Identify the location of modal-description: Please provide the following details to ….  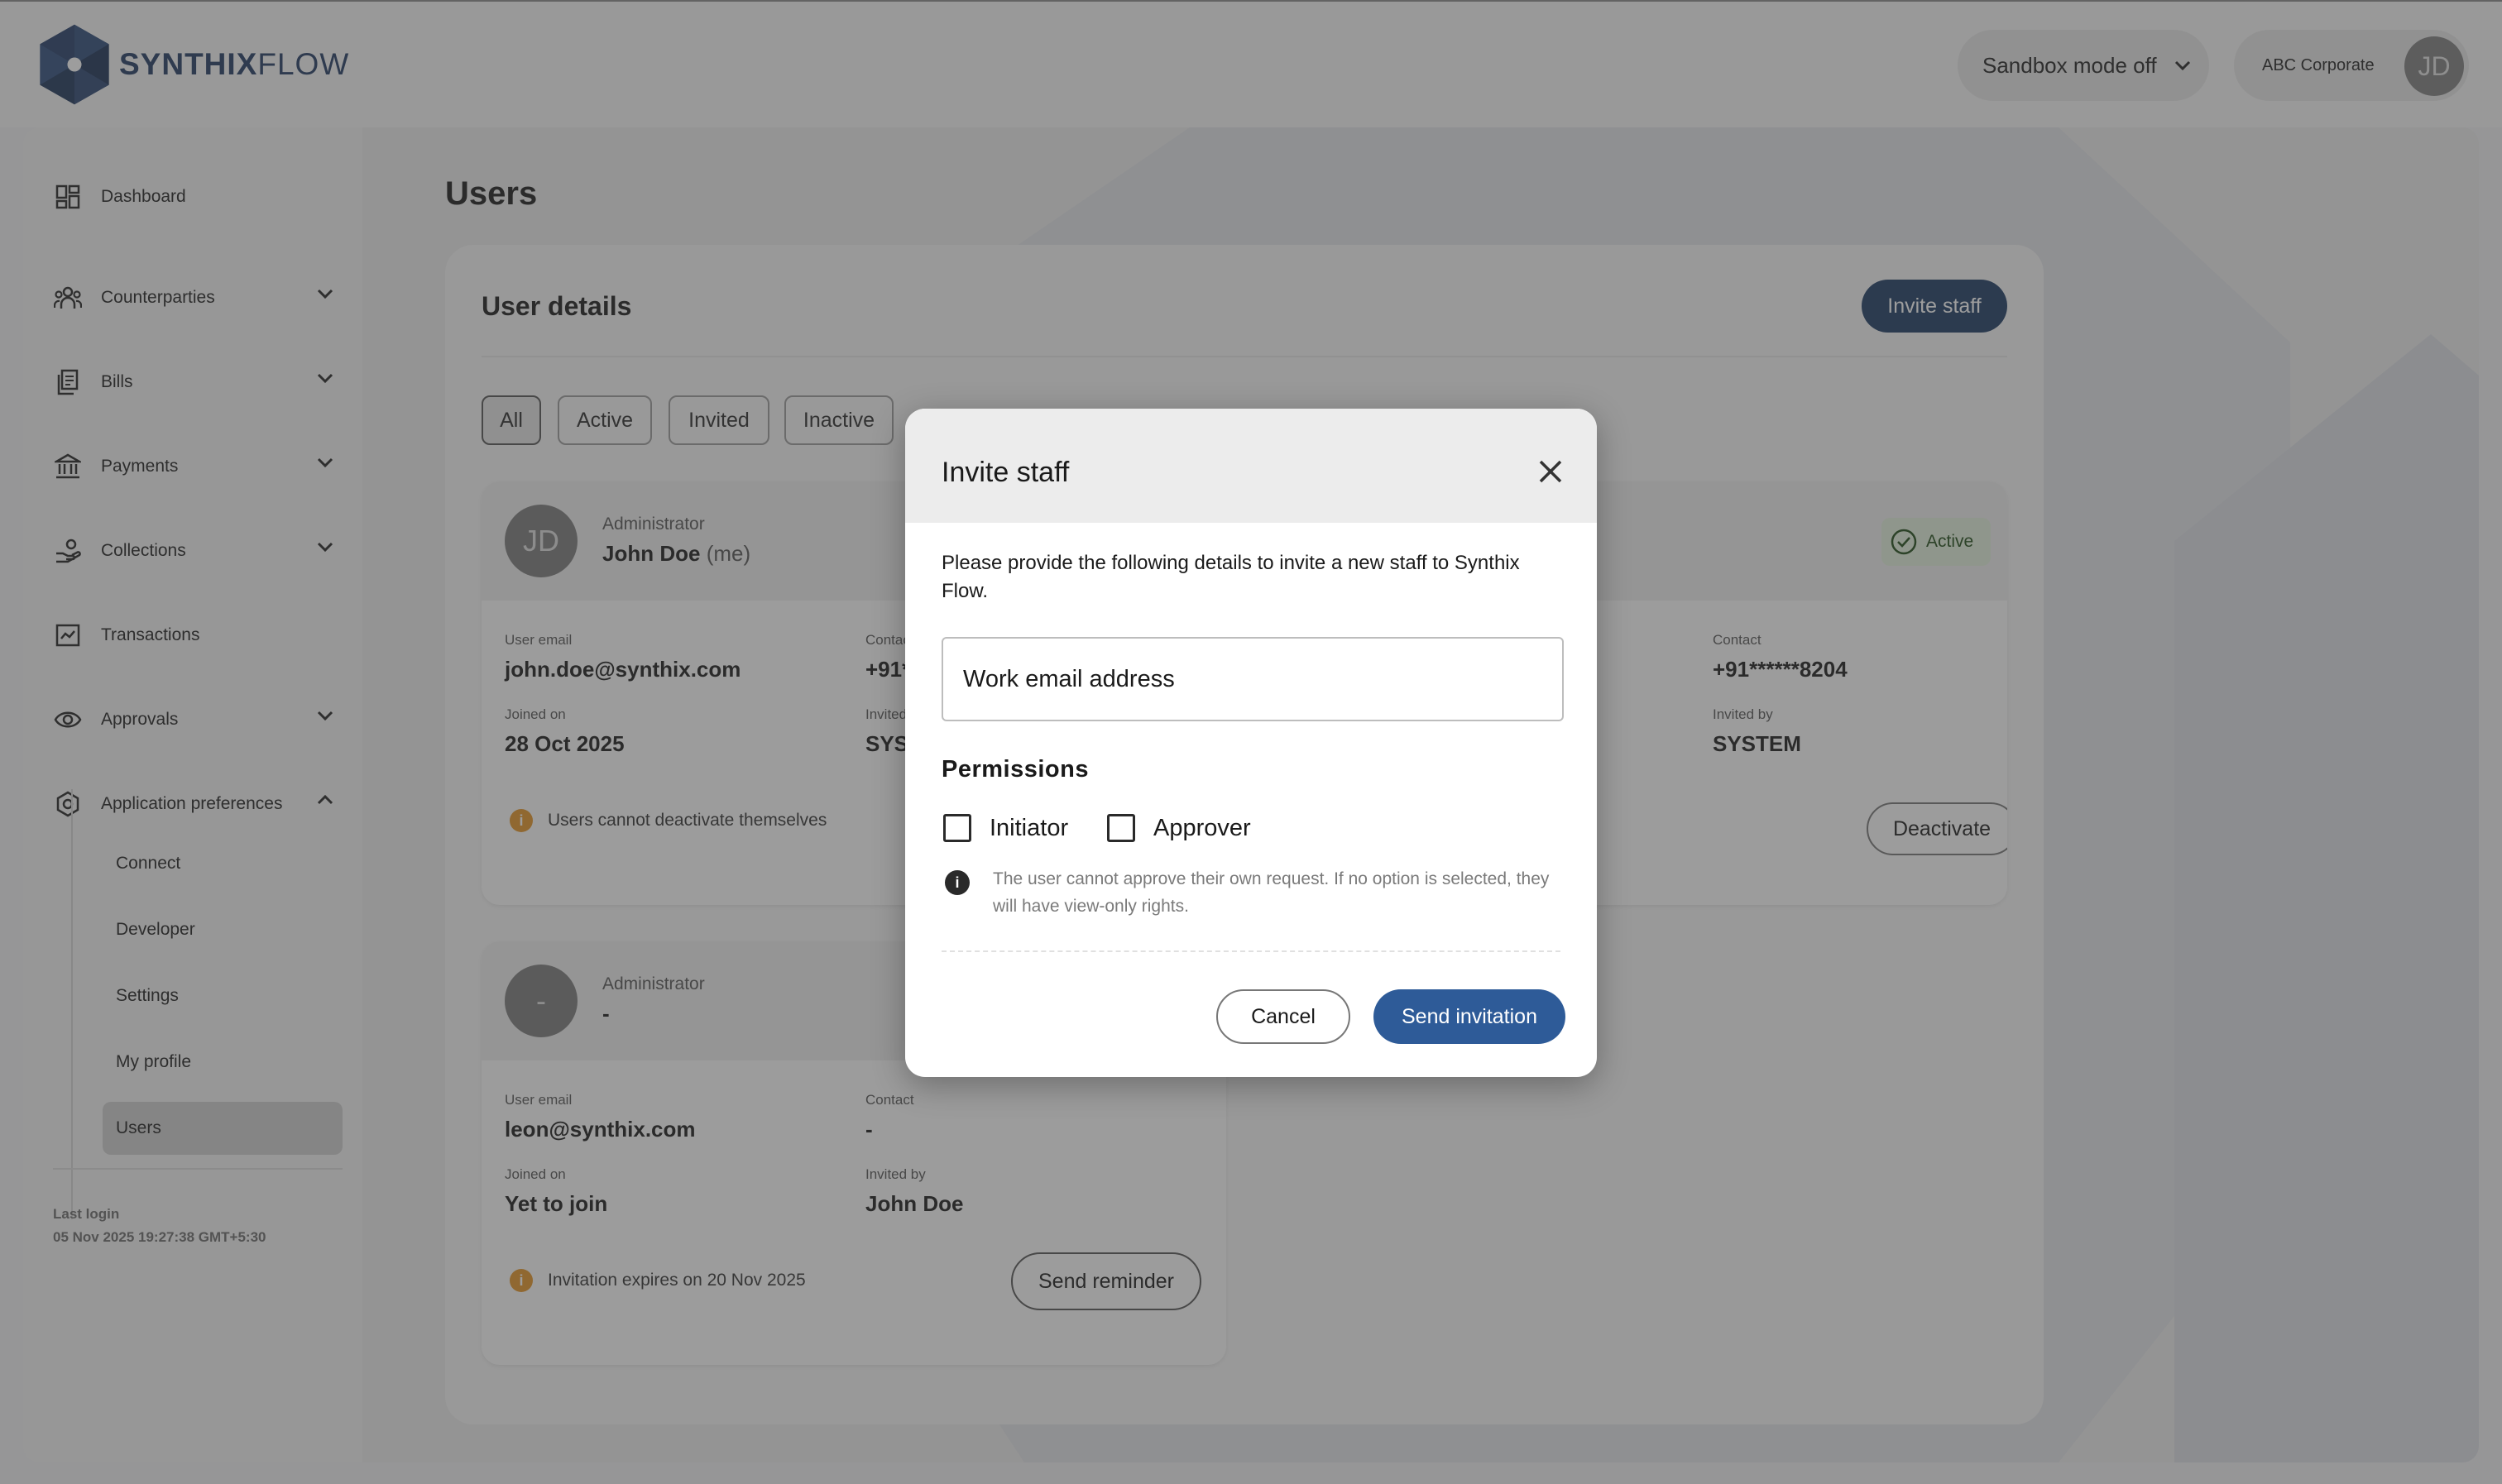
(1231, 577).